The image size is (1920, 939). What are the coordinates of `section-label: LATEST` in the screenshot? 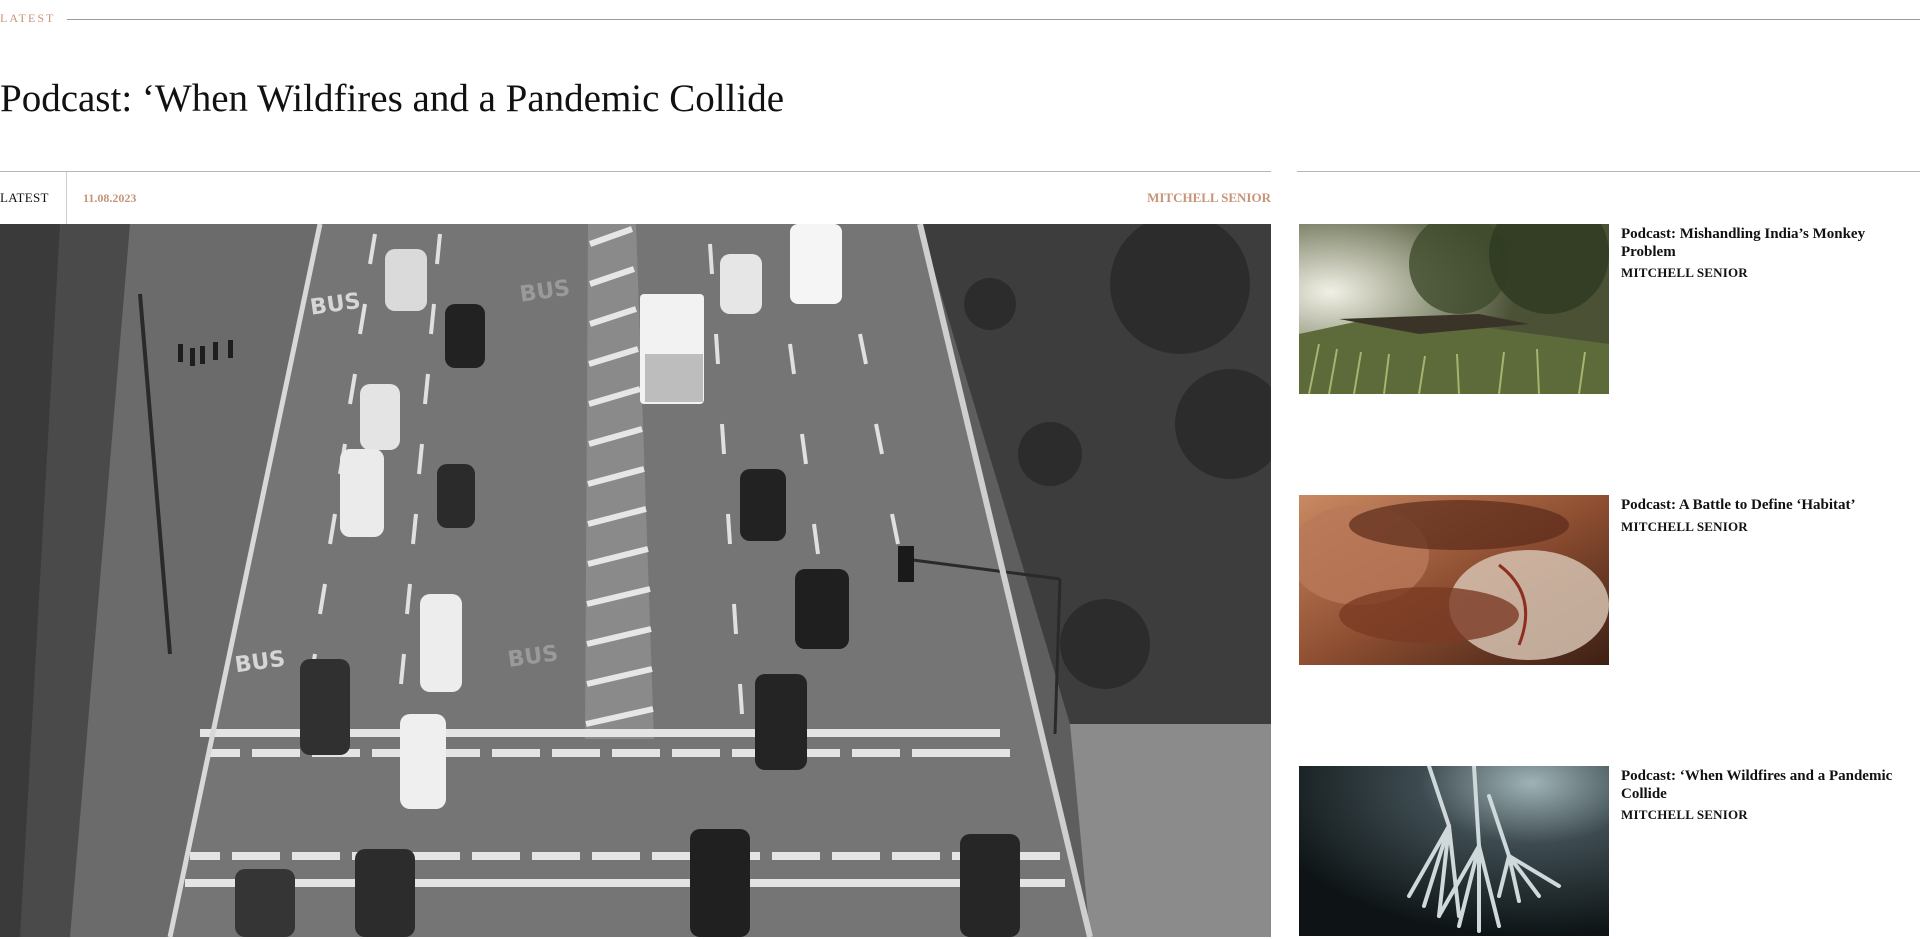 It's located at (28, 18).